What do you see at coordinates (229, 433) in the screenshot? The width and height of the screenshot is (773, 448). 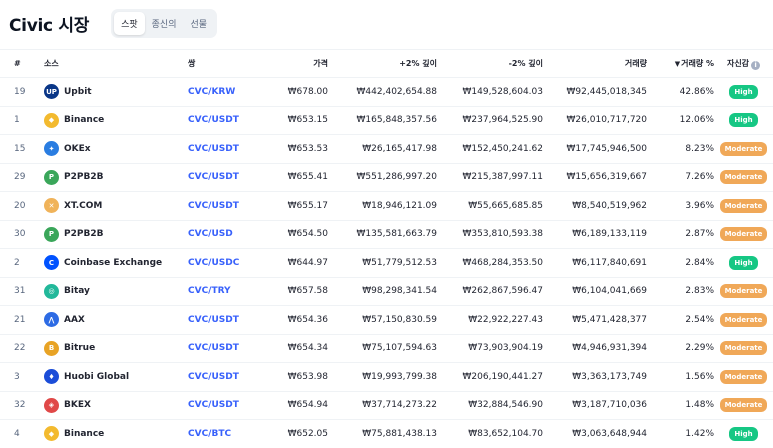 I see `pair-link: CVC/BTC` at bounding box center [229, 433].